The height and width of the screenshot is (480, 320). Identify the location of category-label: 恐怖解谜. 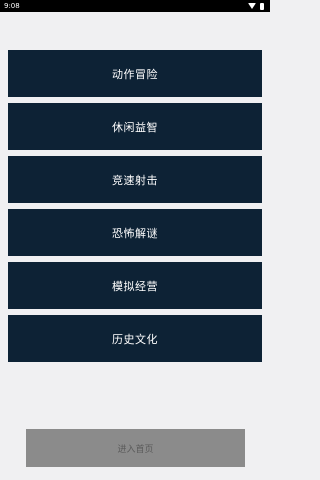
(135, 233).